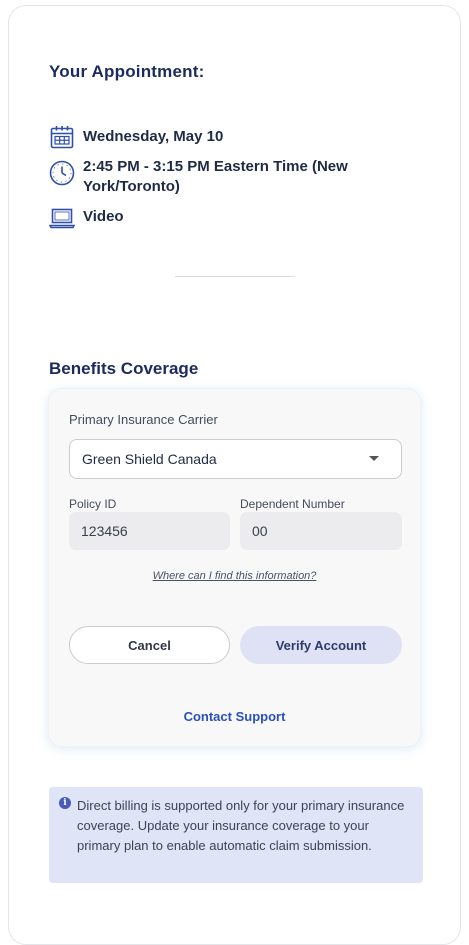 The height and width of the screenshot is (945, 469). I want to click on section-divider, so click(235, 276).